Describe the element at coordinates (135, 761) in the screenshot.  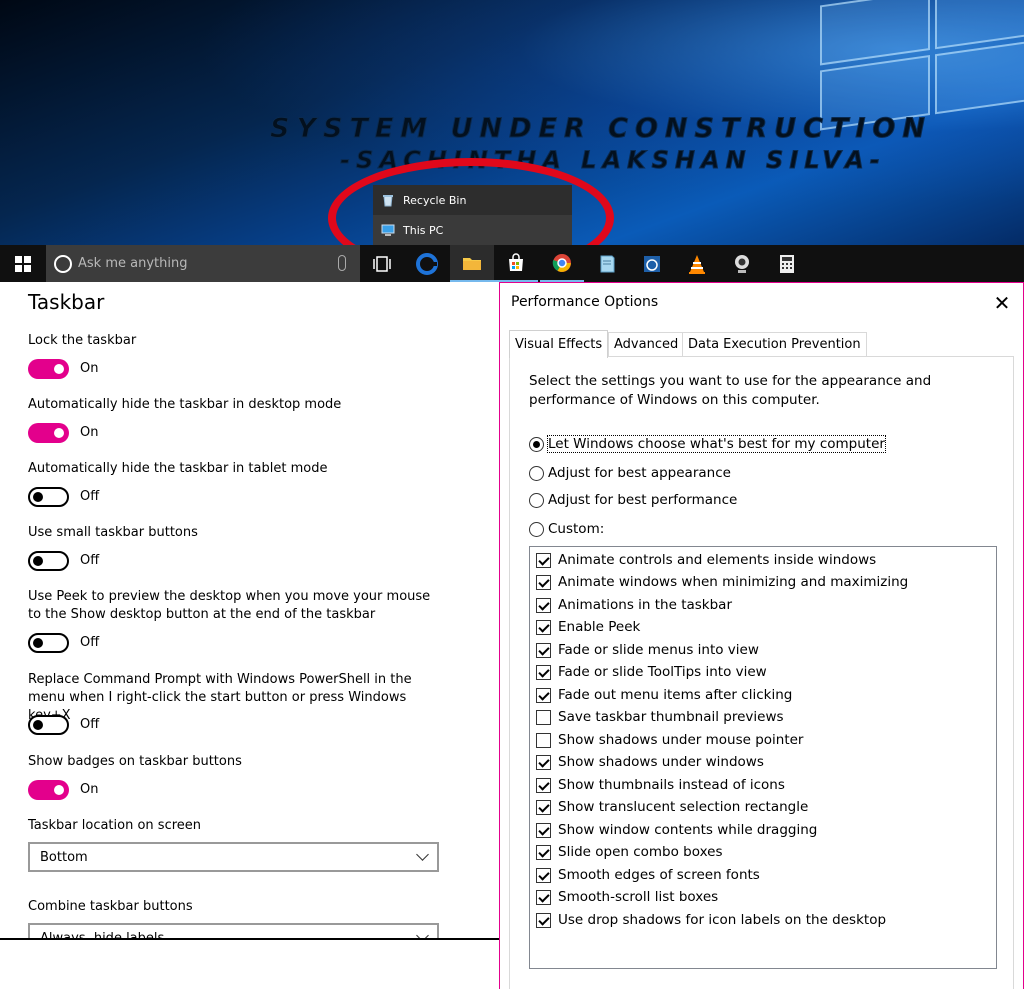
I see `setting-label: Show badges on taskbar buttons` at that location.